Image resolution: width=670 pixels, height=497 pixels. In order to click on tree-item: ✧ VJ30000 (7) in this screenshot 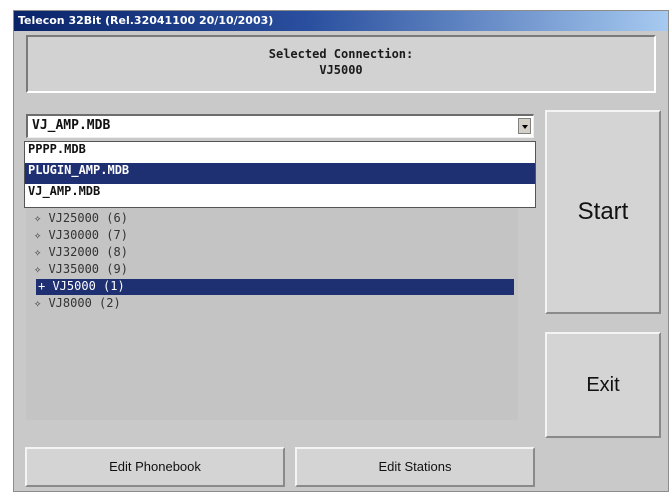, I will do `click(81, 236)`.